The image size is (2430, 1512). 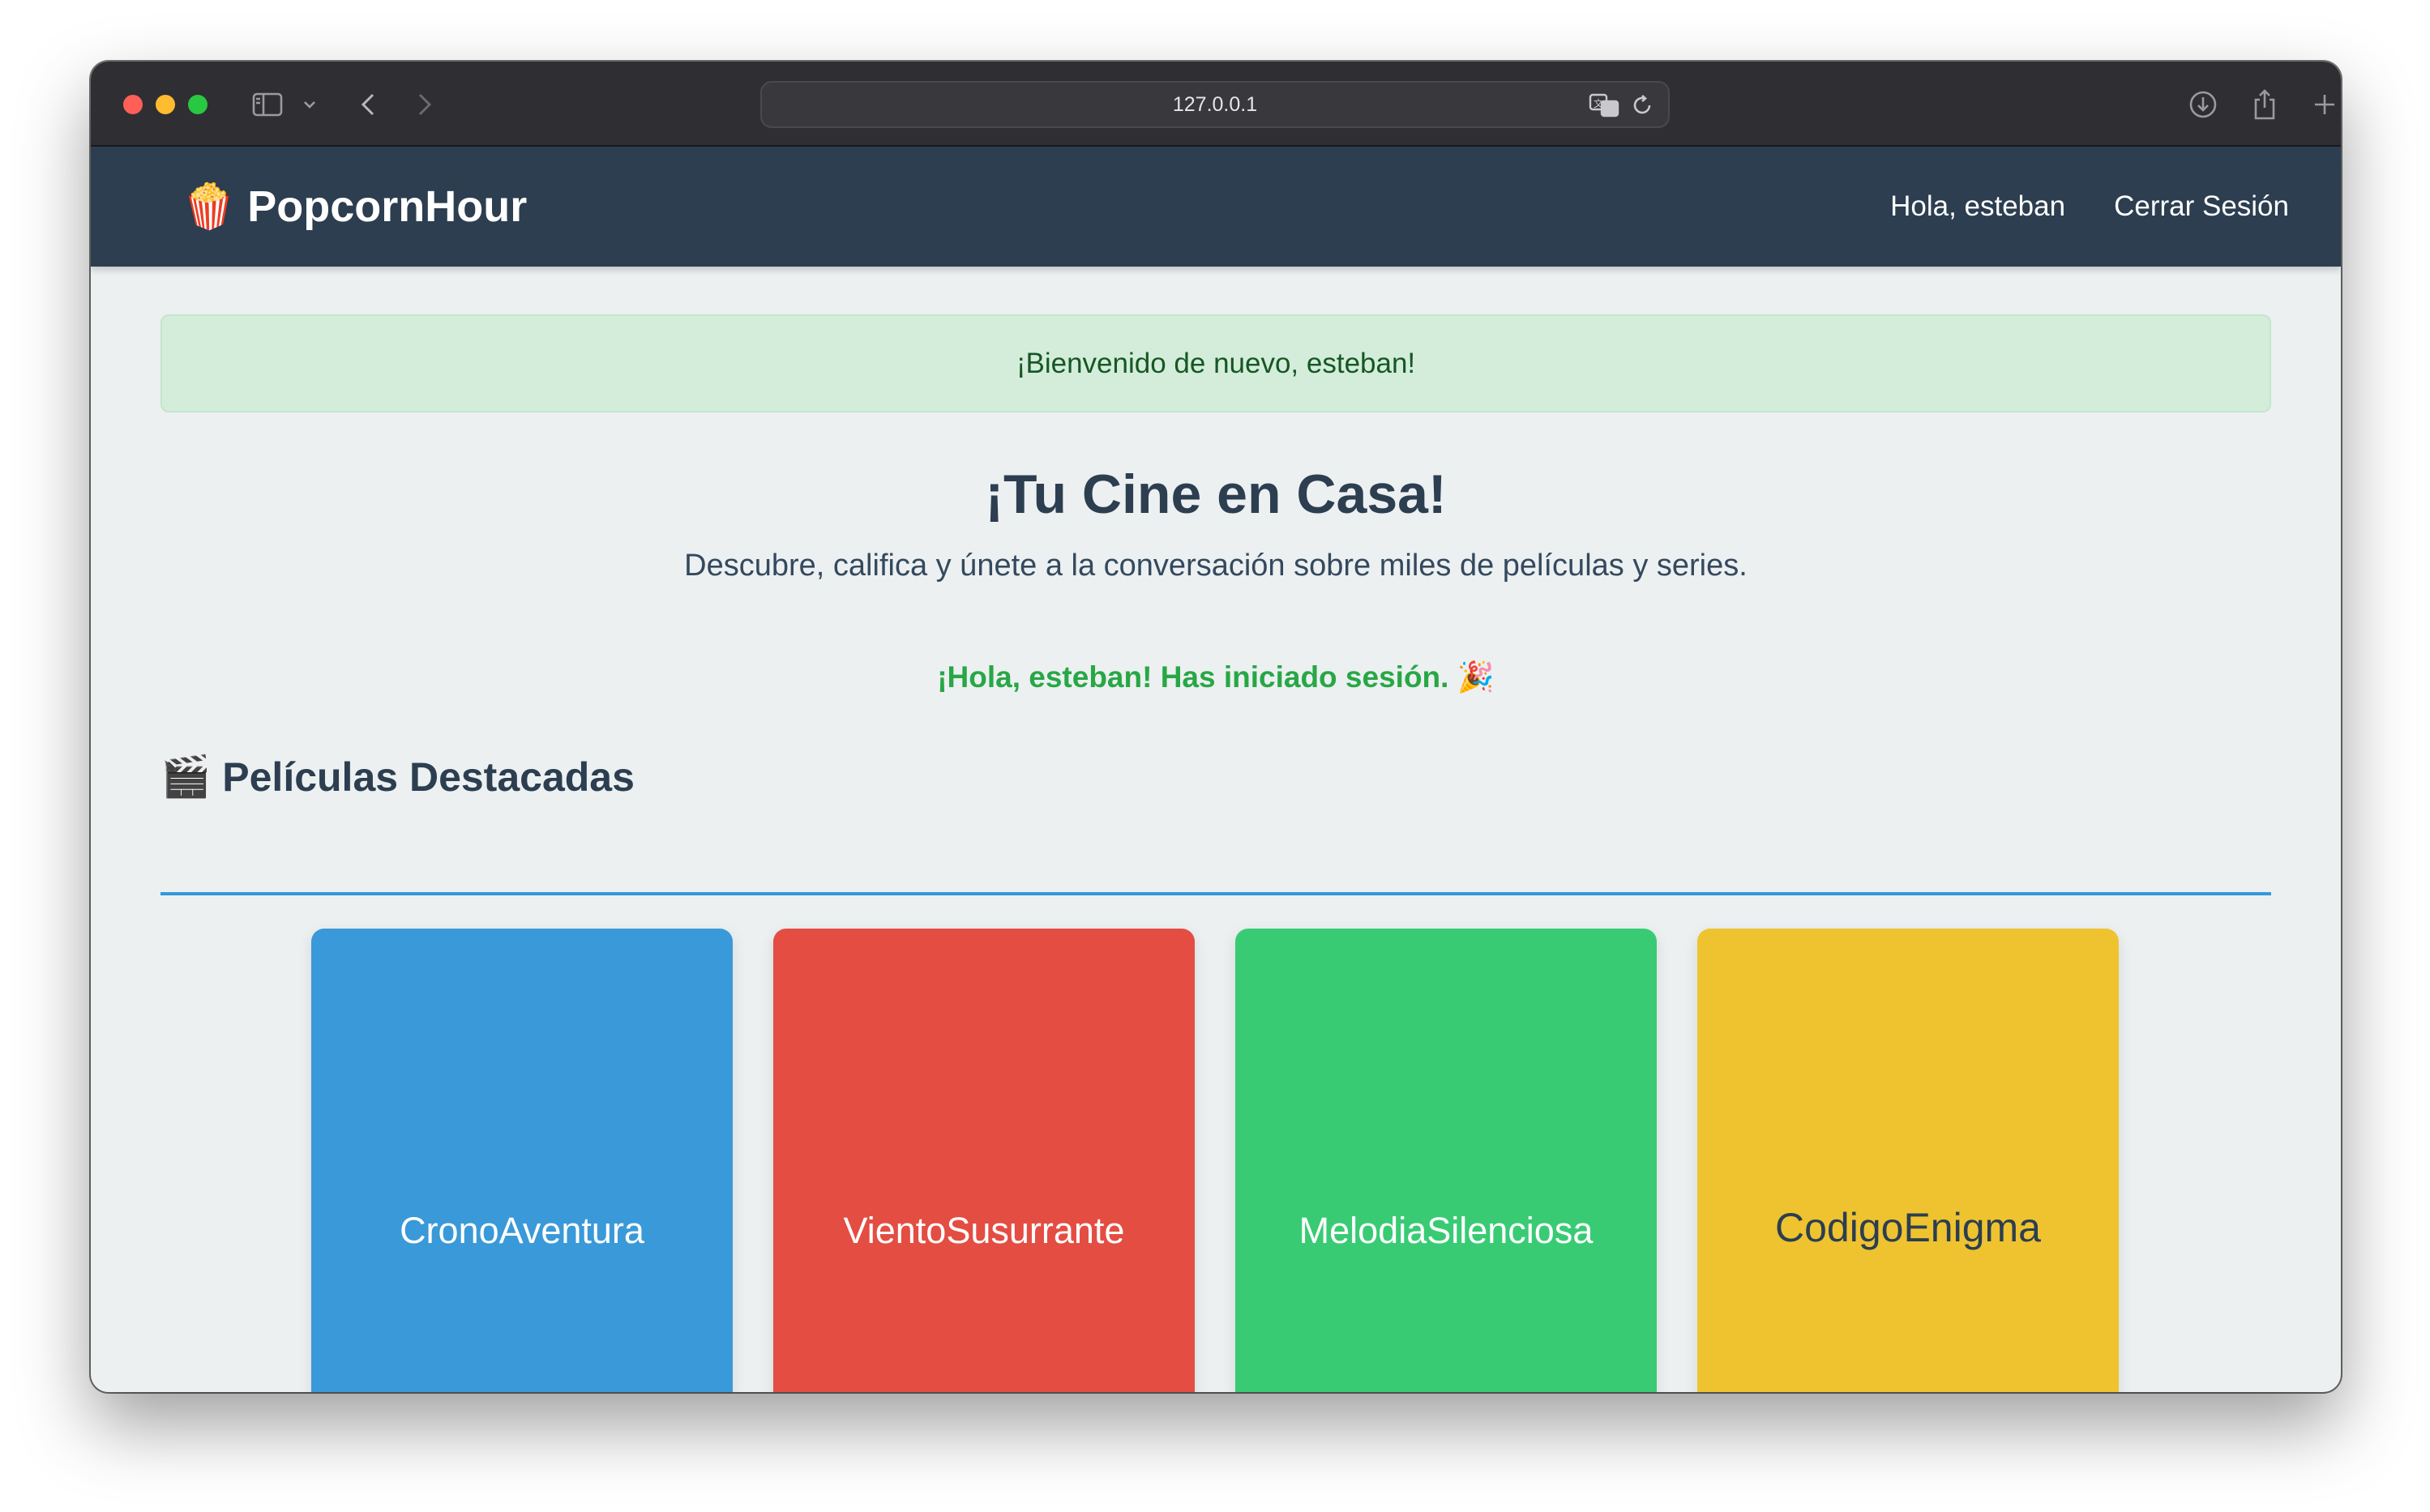 What do you see at coordinates (1446, 1160) in the screenshot?
I see `movie-card: MelodiaSilenciosa` at bounding box center [1446, 1160].